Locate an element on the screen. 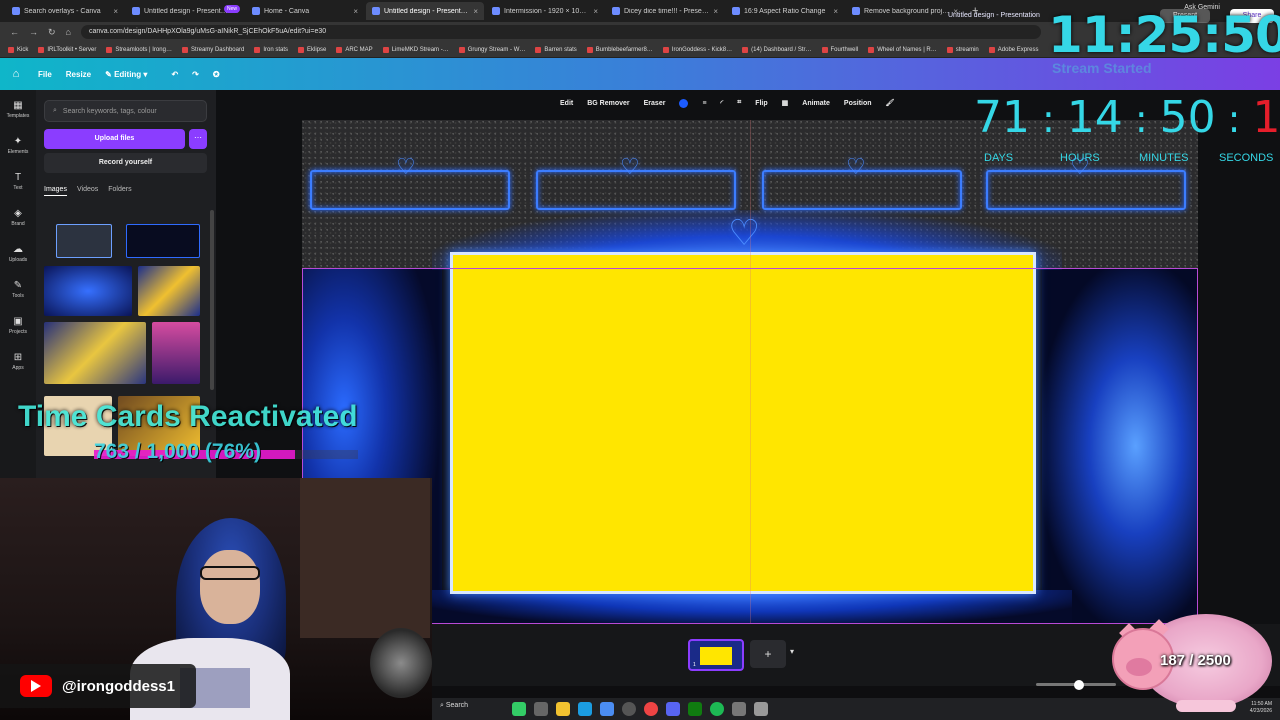 This screenshot has height=720, width=1280. upload-files-button: Upload files is located at coordinates (114, 139).